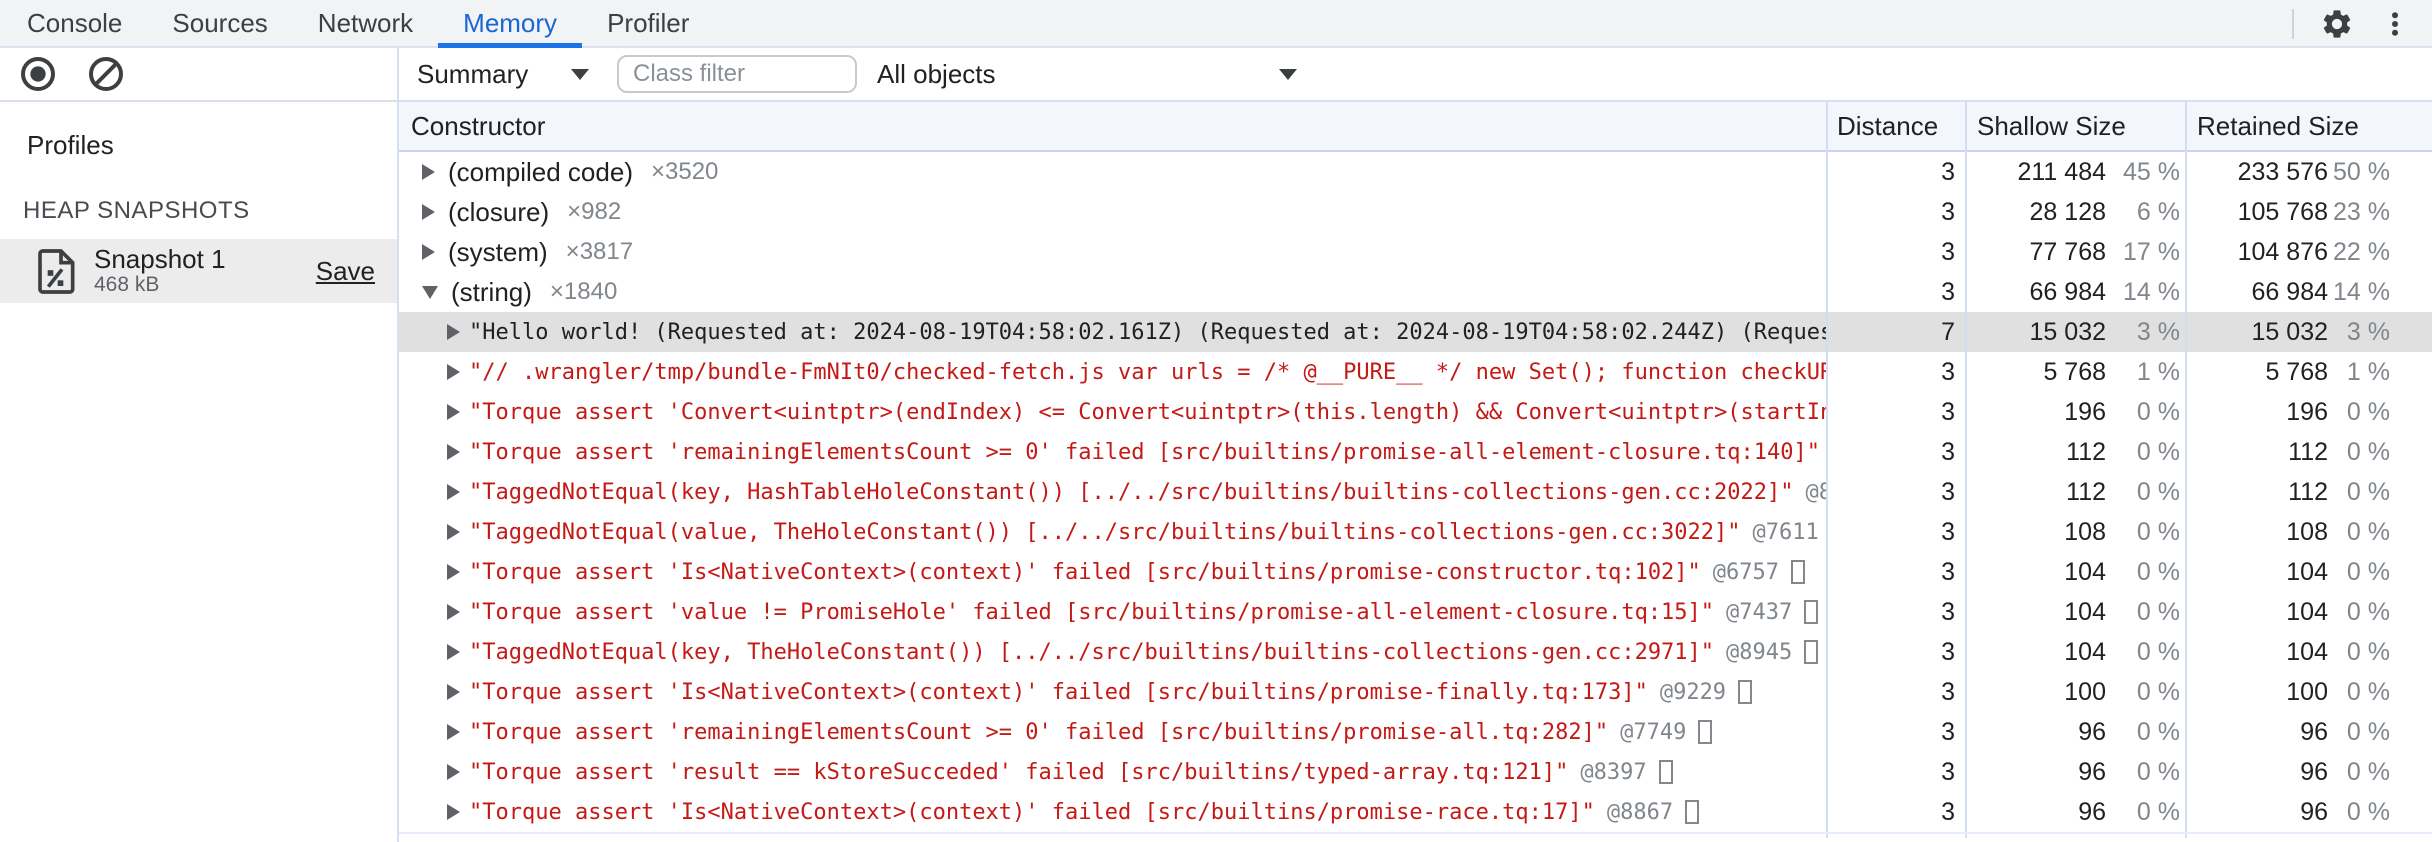 This screenshot has height=842, width=2432. I want to click on constructor-name: (string), so click(491, 291).